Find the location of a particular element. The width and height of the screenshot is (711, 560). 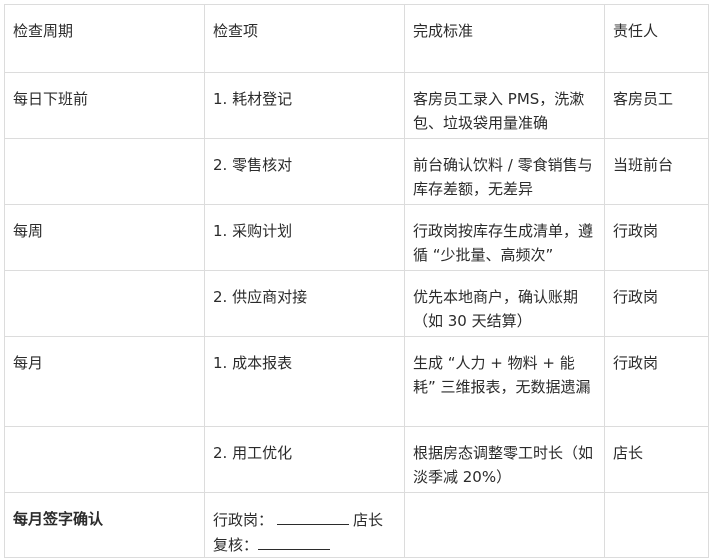

row-cell-owner: 店长 is located at coordinates (656, 459).